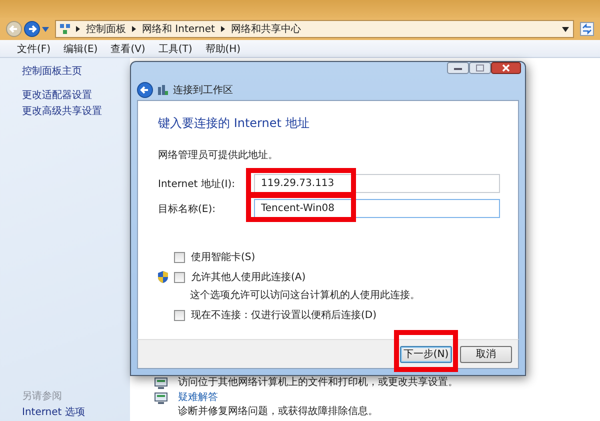 The width and height of the screenshot is (600, 421). What do you see at coordinates (42, 397) in the screenshot?
I see `section-title: 另请参阅` at bounding box center [42, 397].